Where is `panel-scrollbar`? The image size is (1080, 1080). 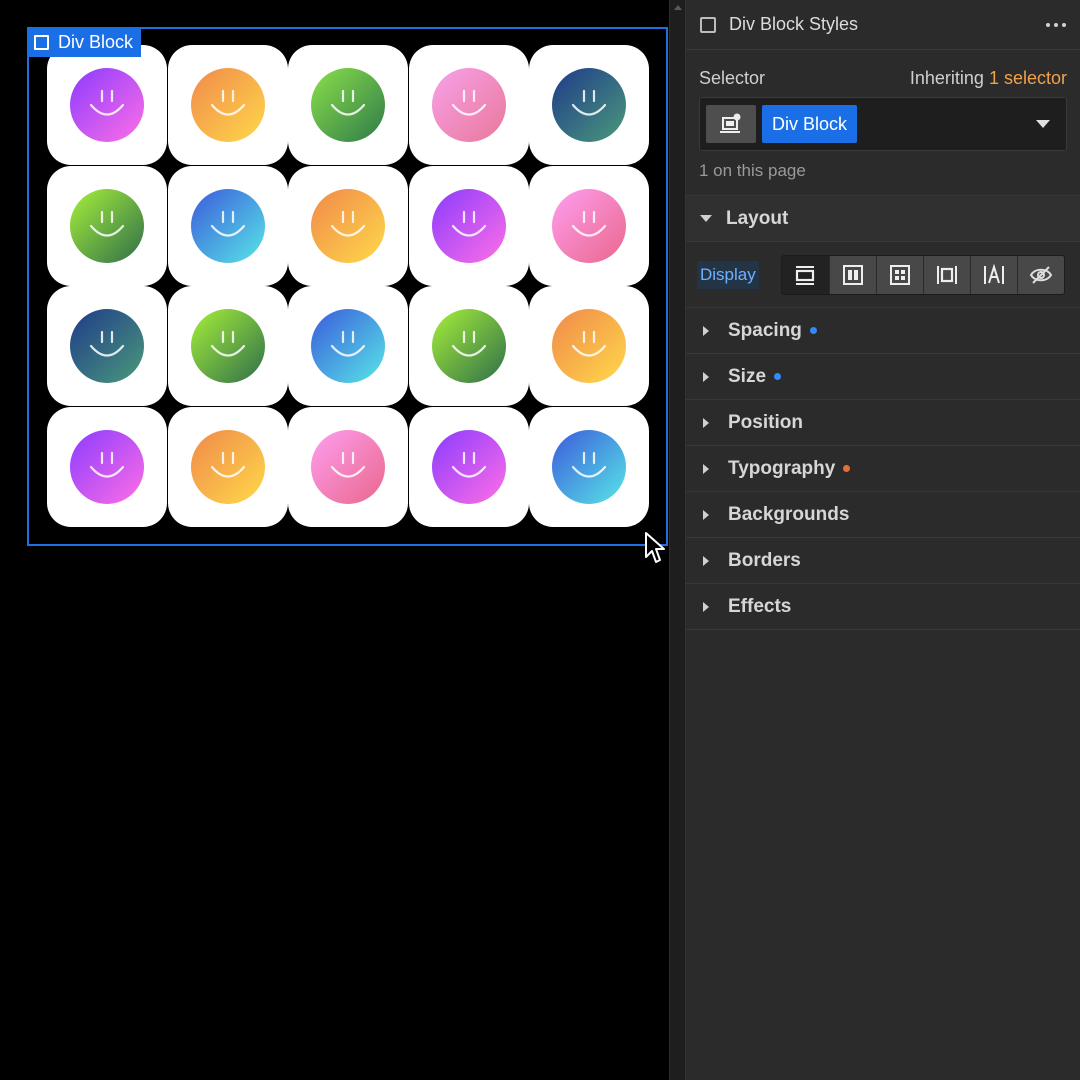
panel-scrollbar is located at coordinates (677, 540).